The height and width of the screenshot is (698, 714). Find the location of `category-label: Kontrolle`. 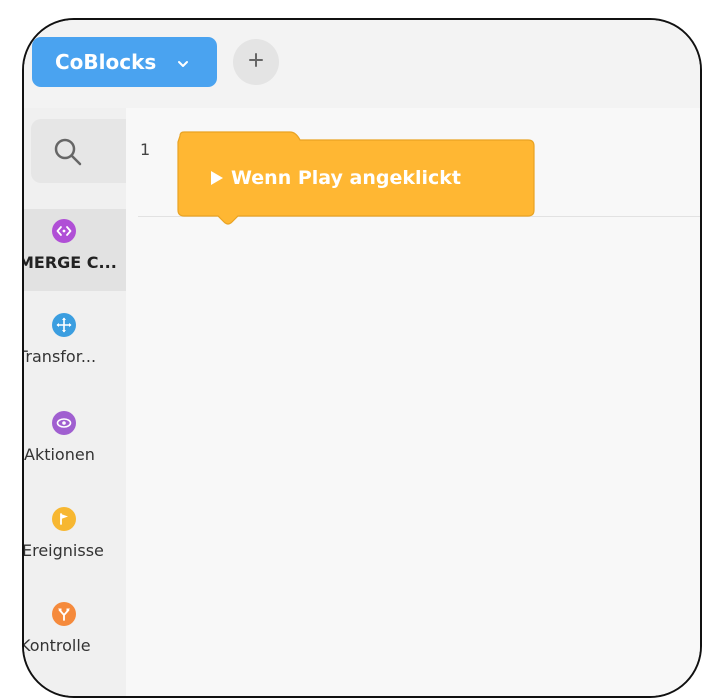

category-label: Kontrolle is located at coordinates (56, 645).